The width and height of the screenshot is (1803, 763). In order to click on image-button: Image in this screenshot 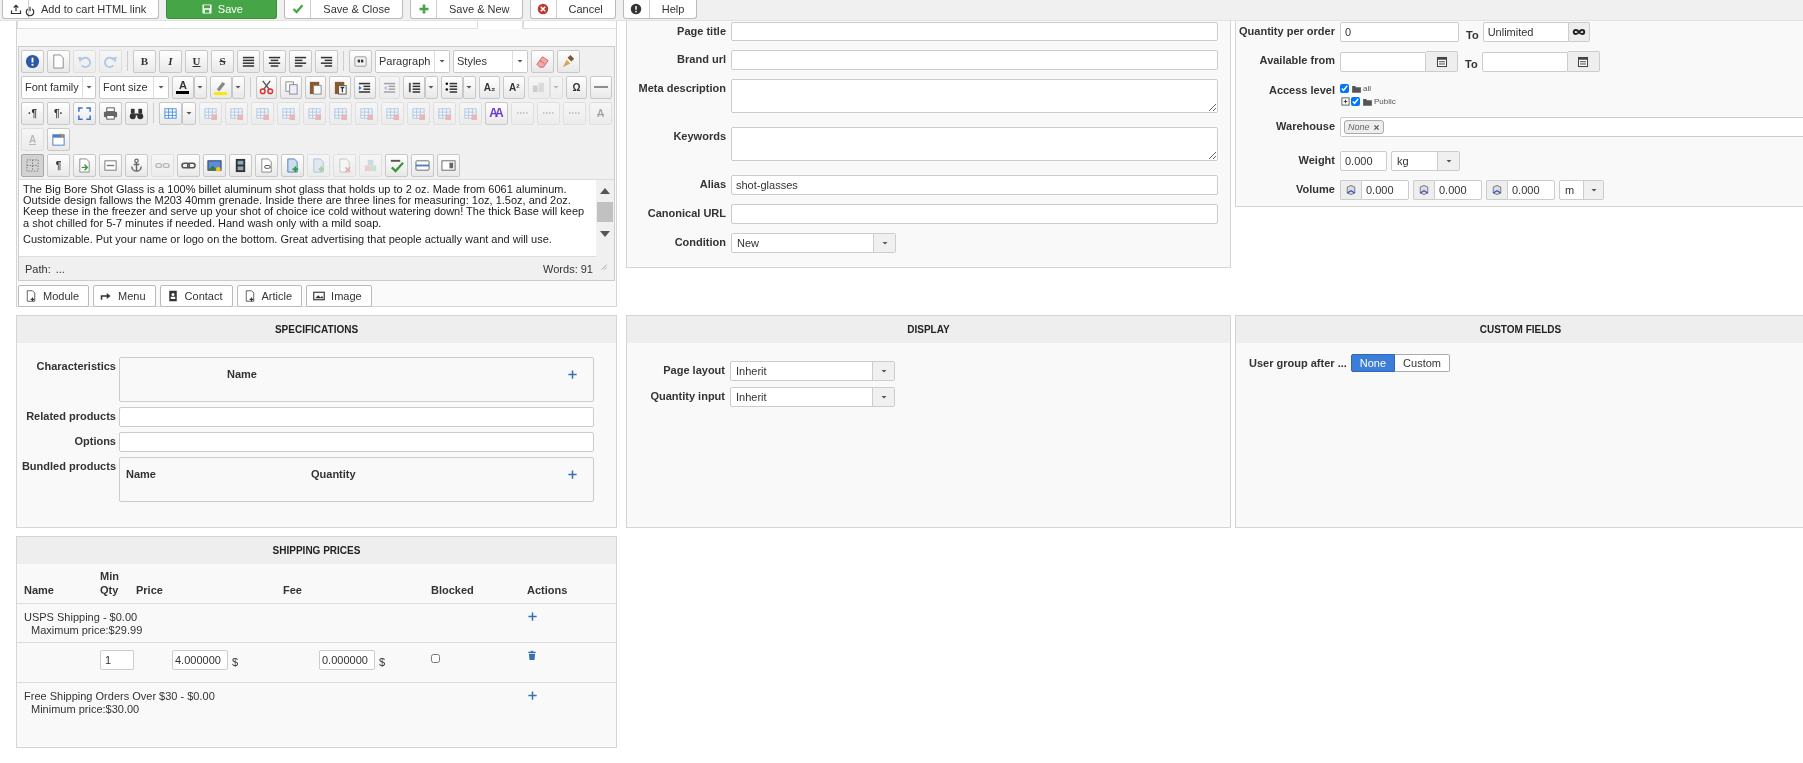, I will do `click(339, 296)`.